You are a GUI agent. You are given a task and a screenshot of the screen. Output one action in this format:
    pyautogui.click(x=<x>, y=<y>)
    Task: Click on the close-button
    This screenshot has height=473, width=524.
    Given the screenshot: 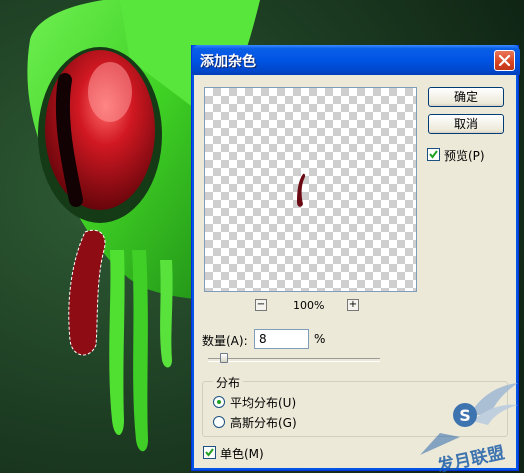 What is the action you would take?
    pyautogui.click(x=504, y=60)
    